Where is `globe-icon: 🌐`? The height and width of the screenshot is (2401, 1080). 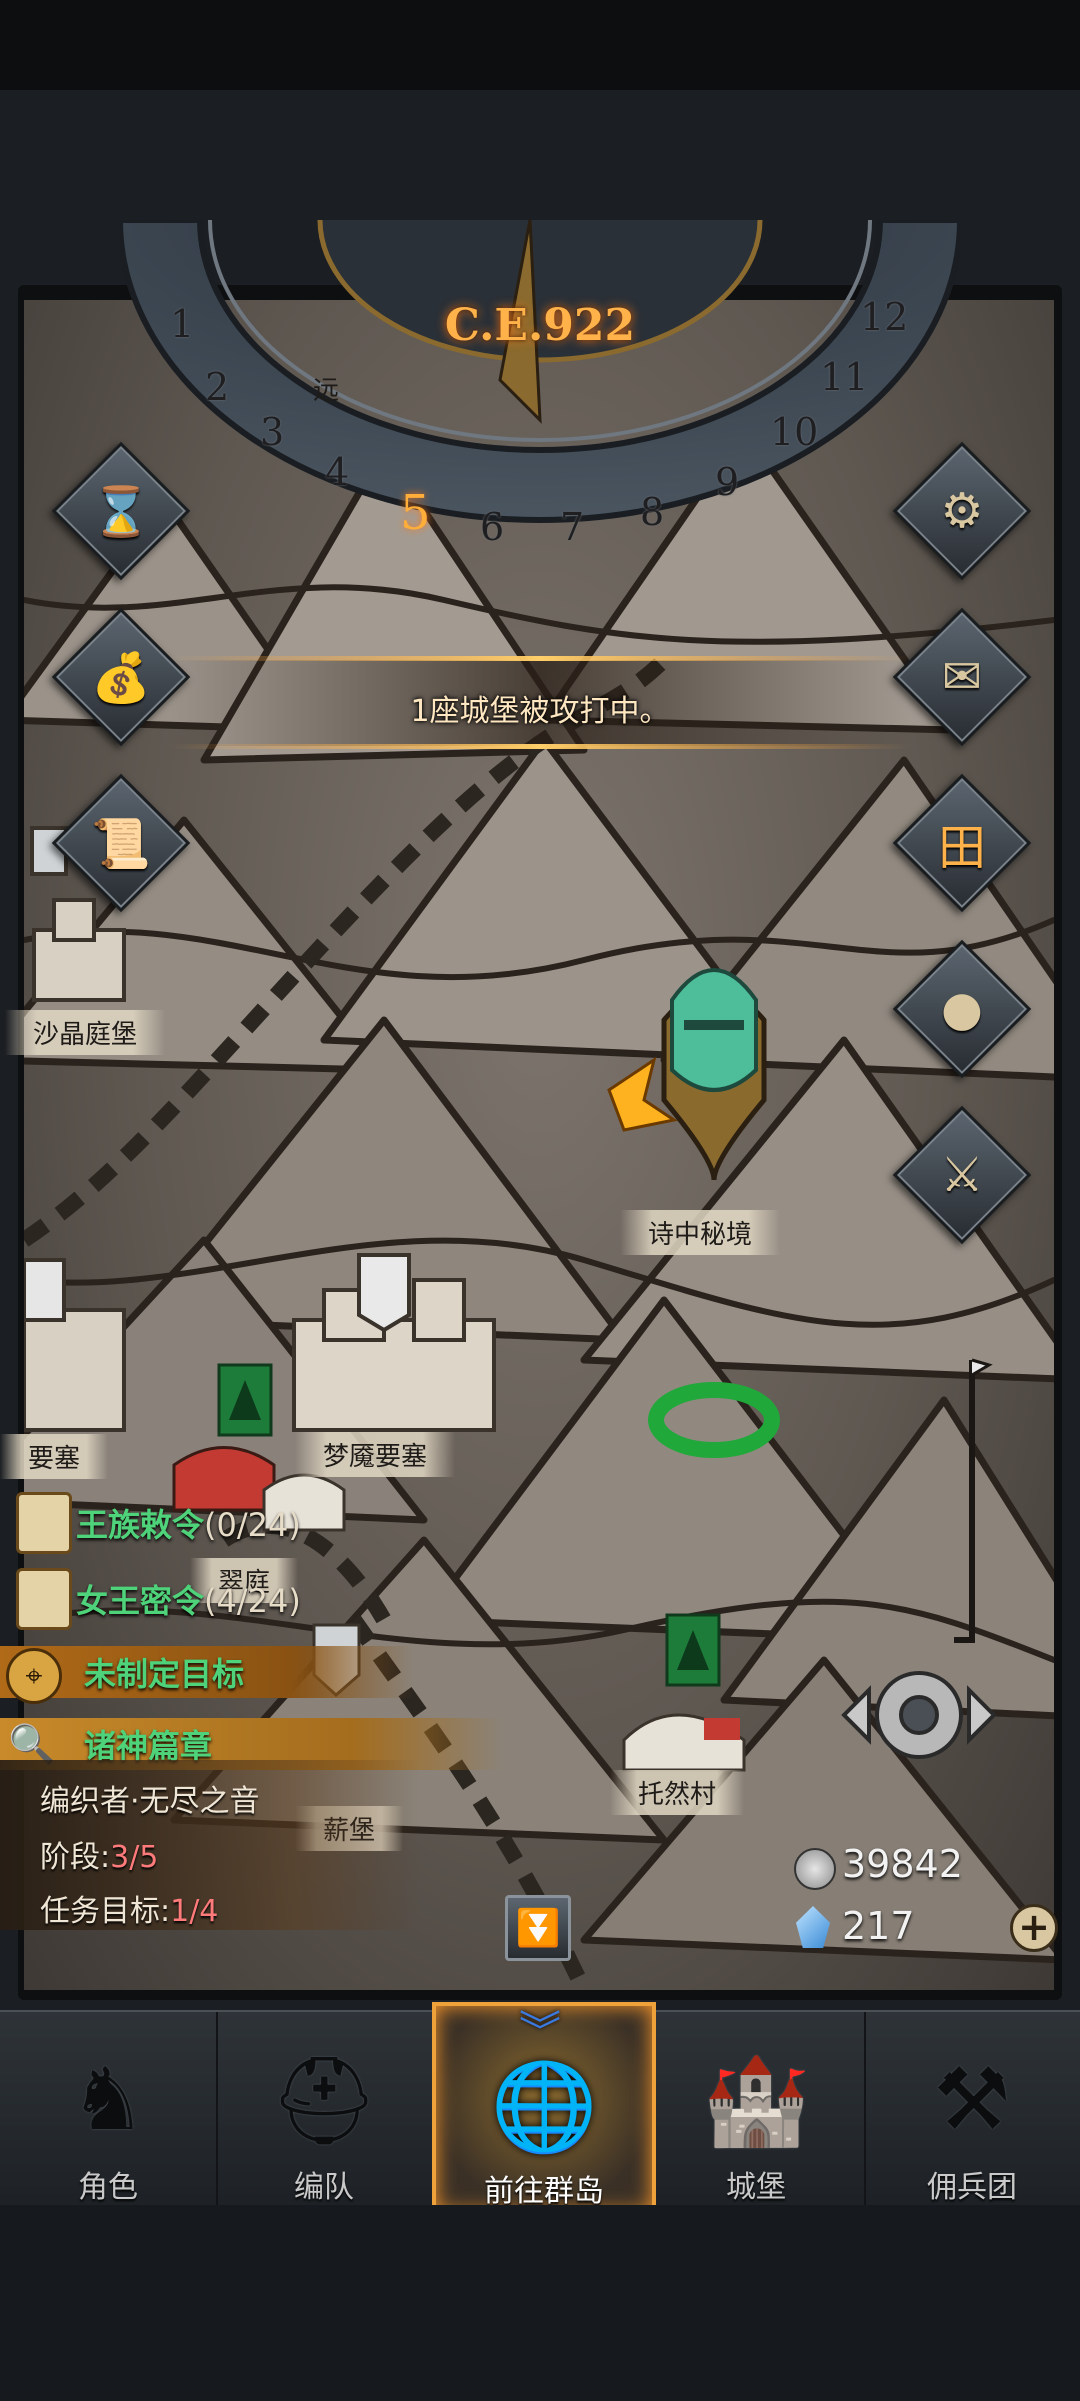
globe-icon: 🌐 is located at coordinates (544, 2106).